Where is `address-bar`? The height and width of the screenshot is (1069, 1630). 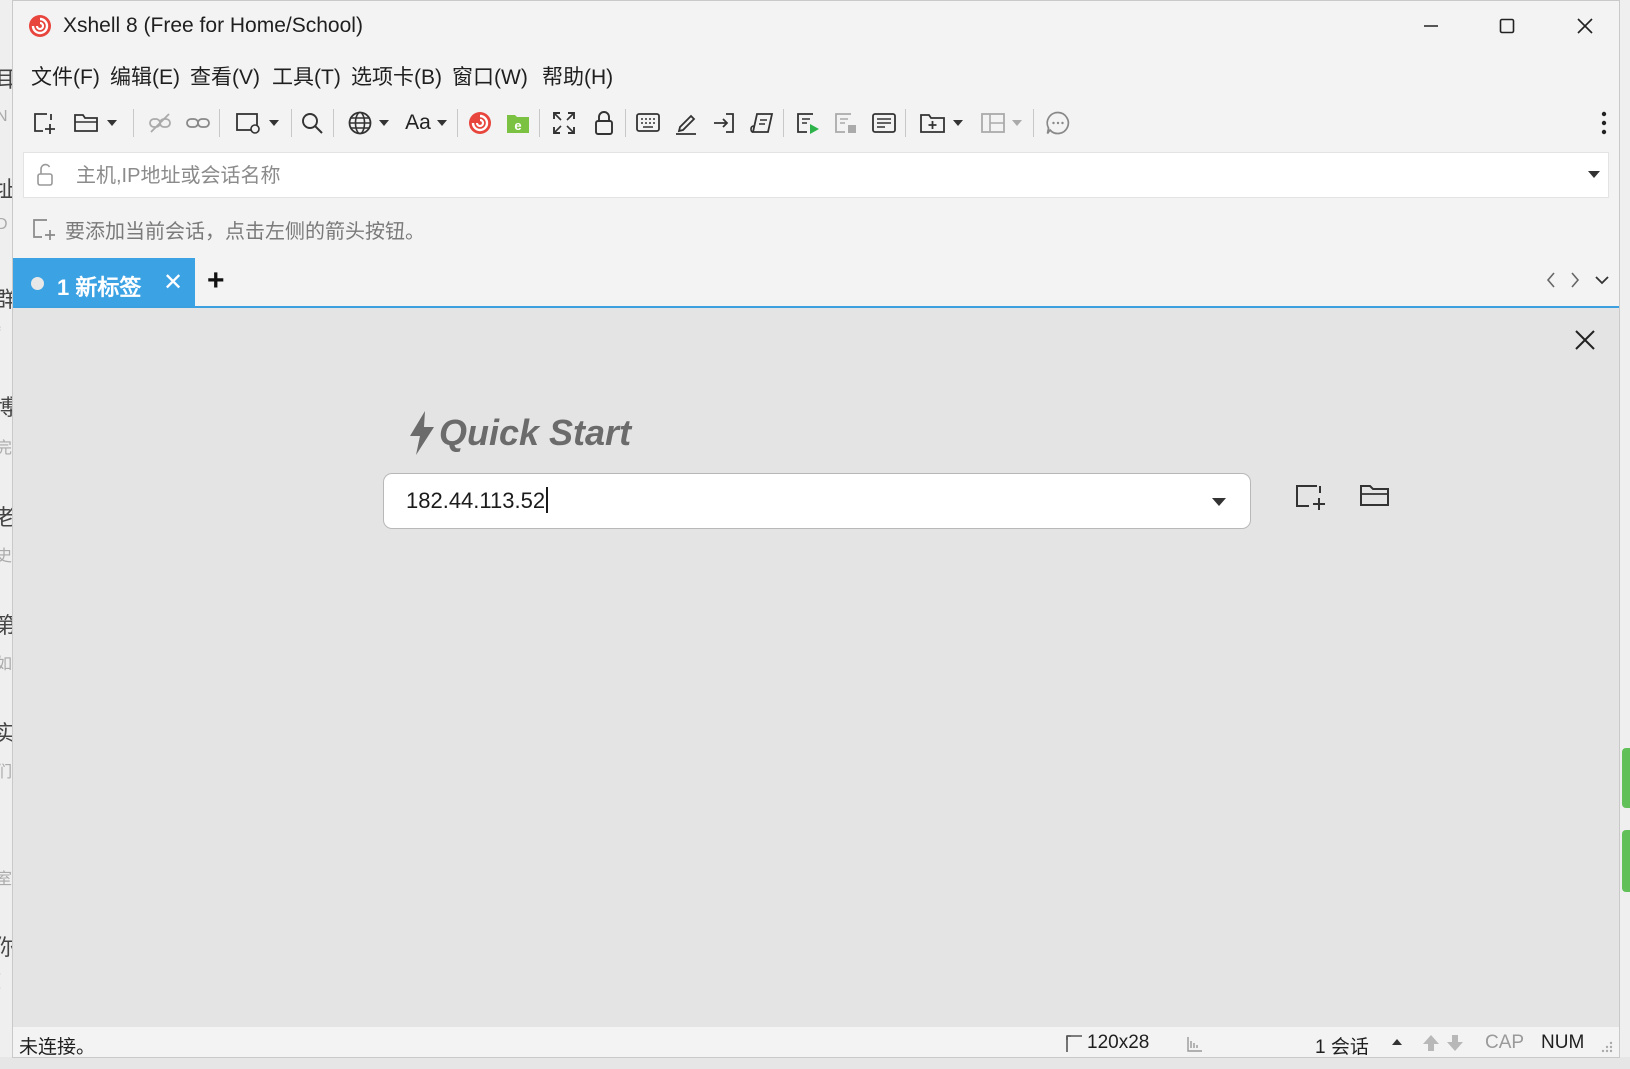
address-bar is located at coordinates (816, 175).